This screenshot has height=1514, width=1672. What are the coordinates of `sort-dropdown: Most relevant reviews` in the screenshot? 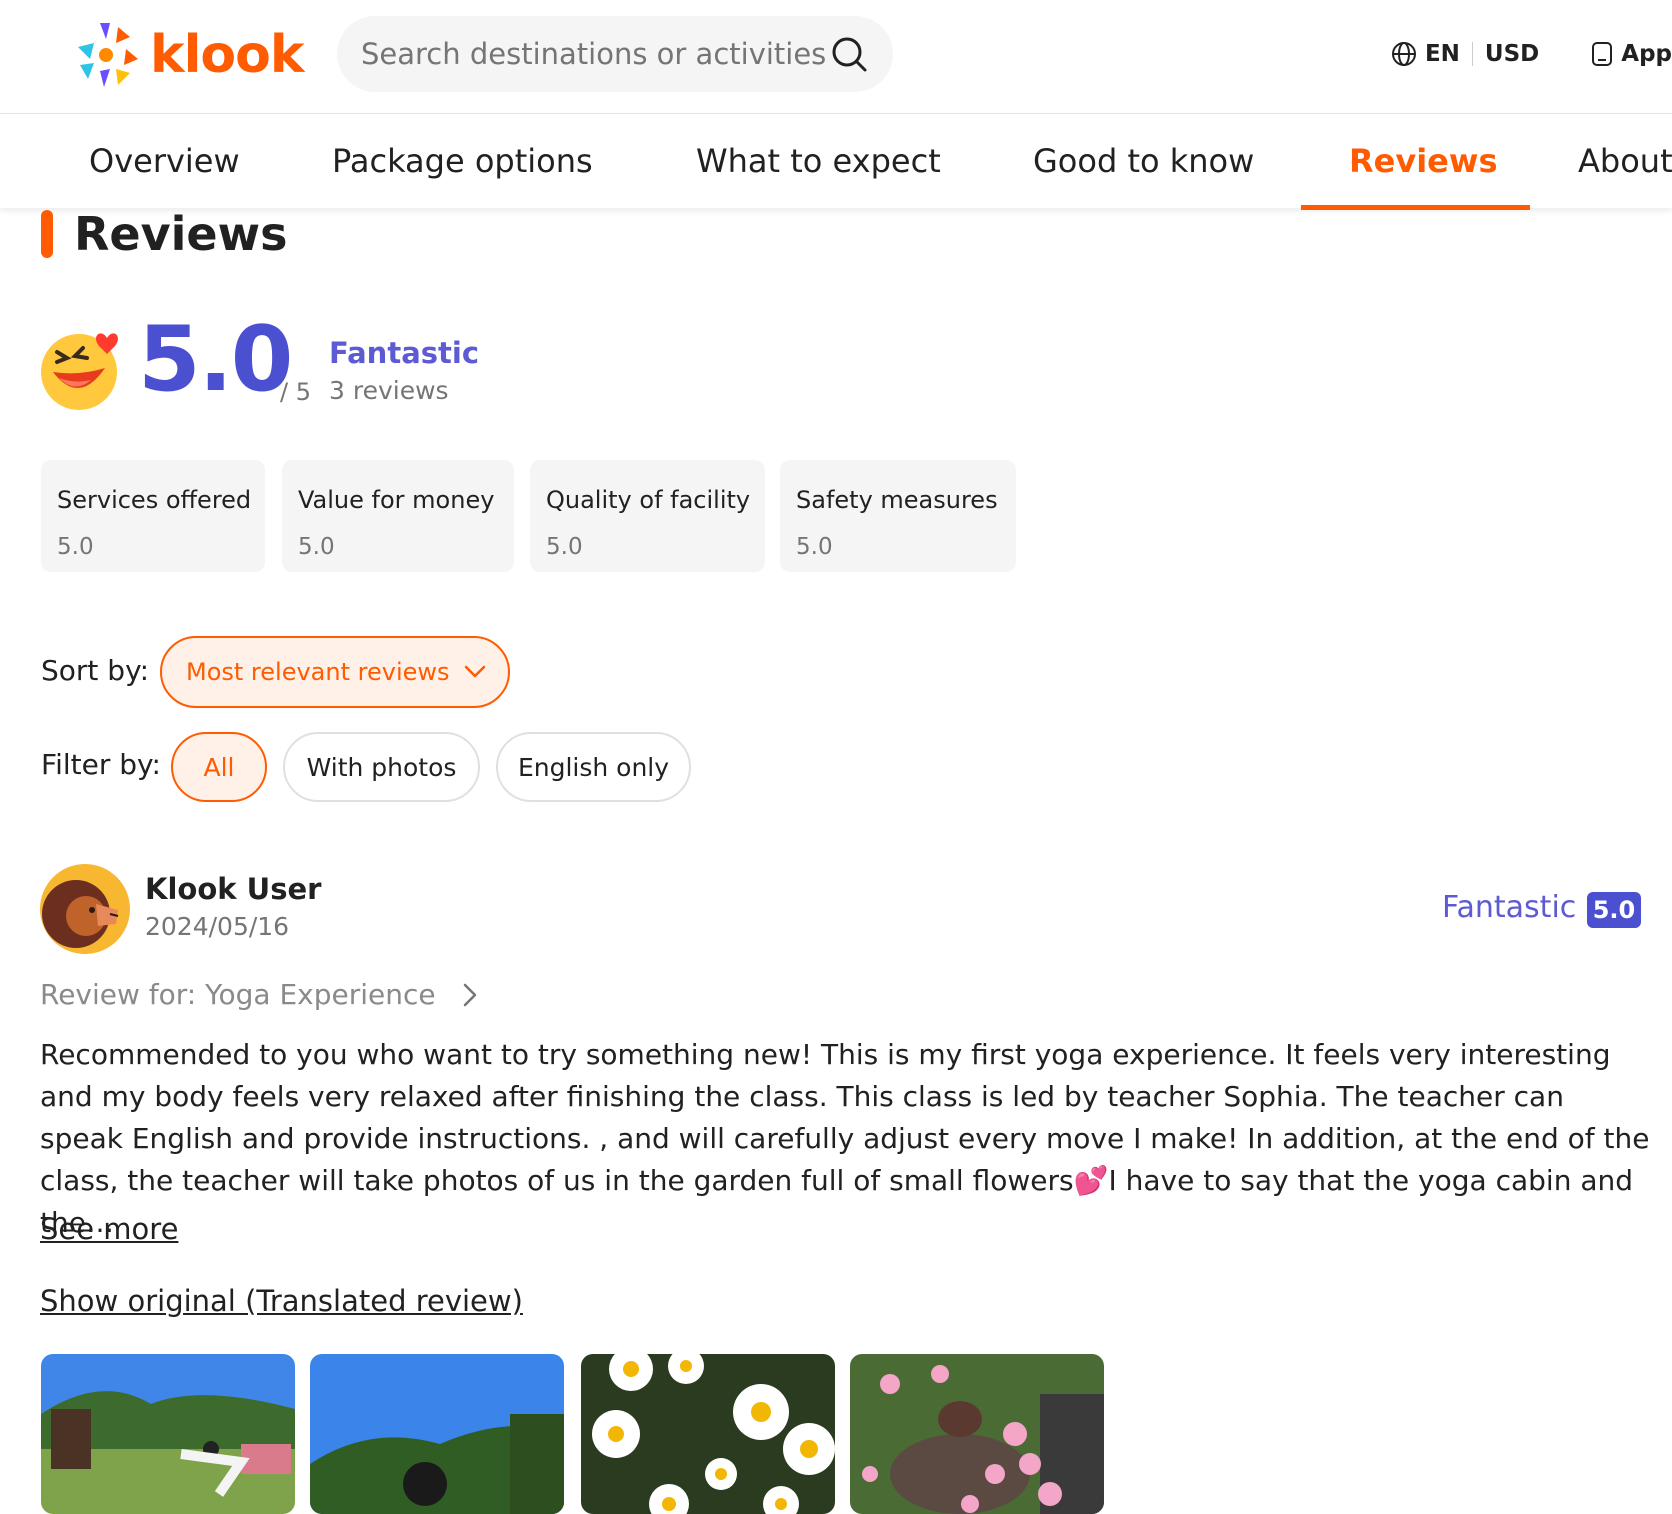 It's located at (335, 672).